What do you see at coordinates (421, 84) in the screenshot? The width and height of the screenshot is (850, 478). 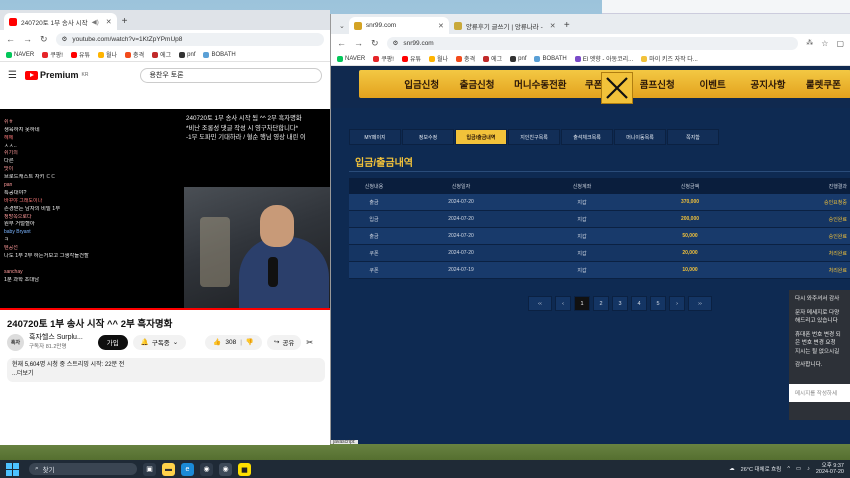 I see `menu-deposit: 입금신청` at bounding box center [421, 84].